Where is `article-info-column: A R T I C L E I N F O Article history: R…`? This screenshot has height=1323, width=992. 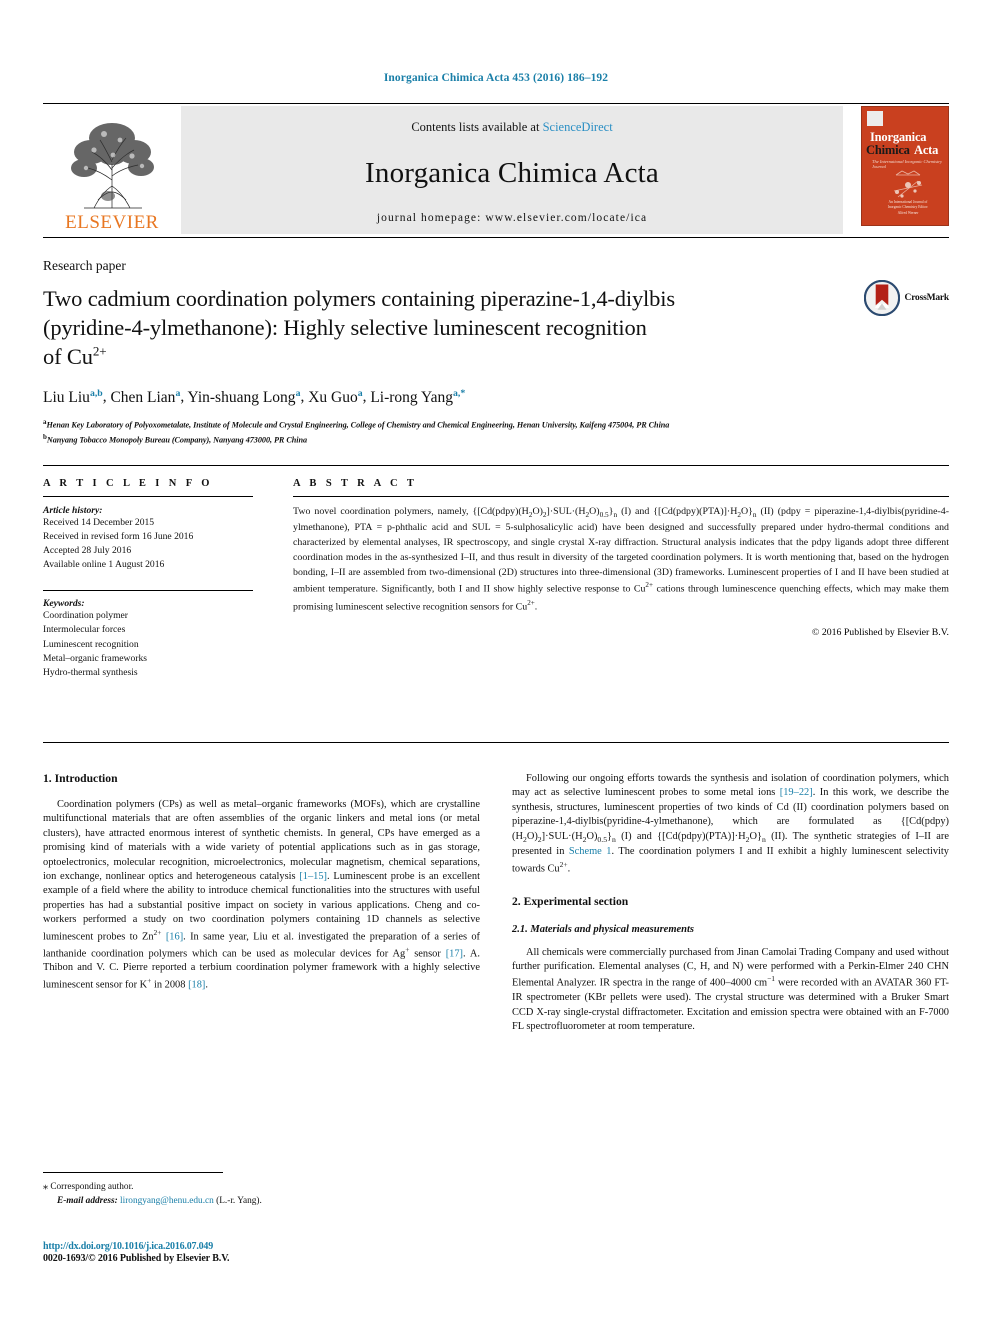
article-info-column: A R T I C L E I N F O Article history: R… is located at coordinates (159, 579).